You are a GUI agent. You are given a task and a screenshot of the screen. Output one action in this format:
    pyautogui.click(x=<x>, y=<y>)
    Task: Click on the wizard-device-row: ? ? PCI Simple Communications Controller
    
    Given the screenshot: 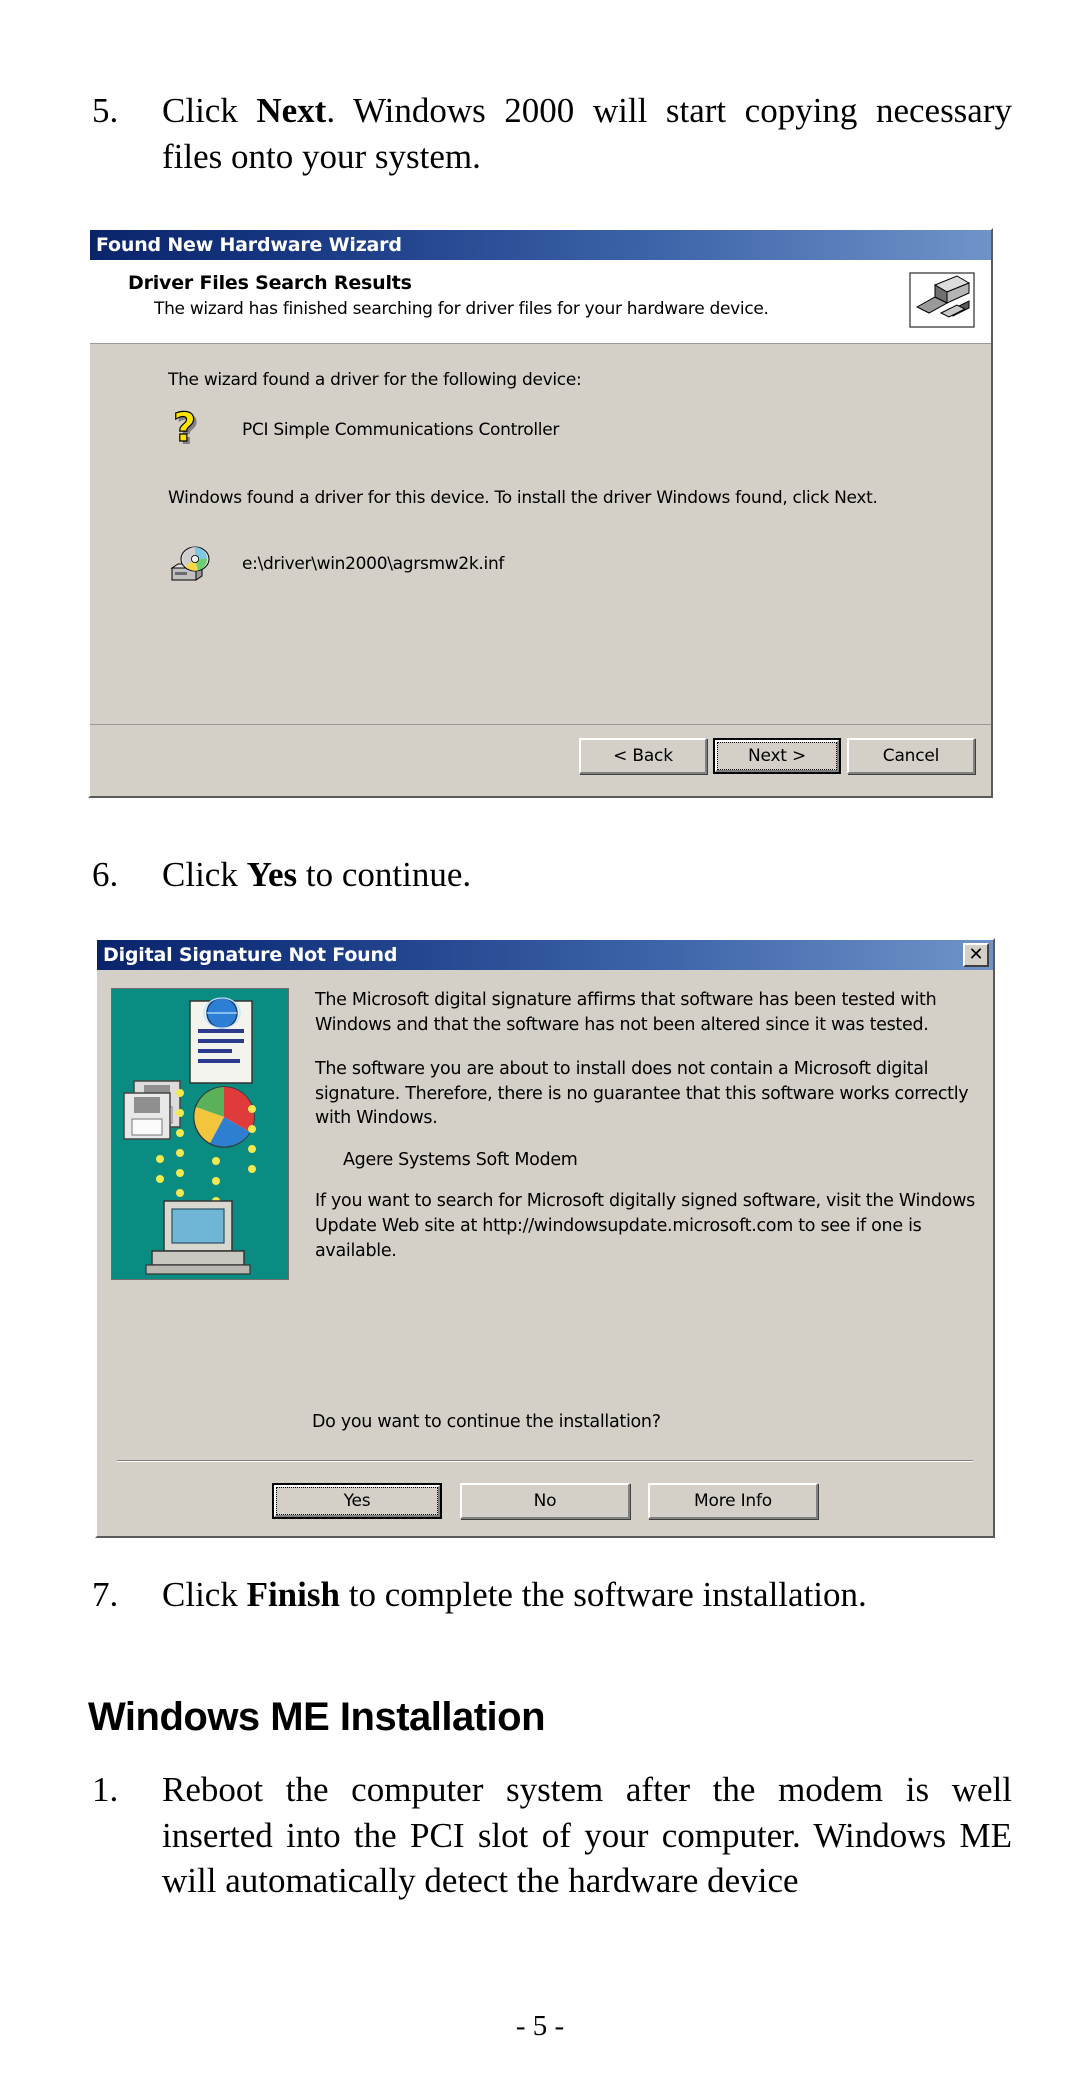 What is the action you would take?
    pyautogui.click(x=540, y=429)
    